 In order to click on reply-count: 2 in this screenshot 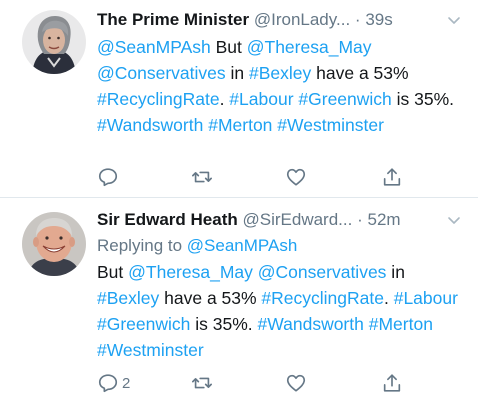, I will do `click(126, 383)`.